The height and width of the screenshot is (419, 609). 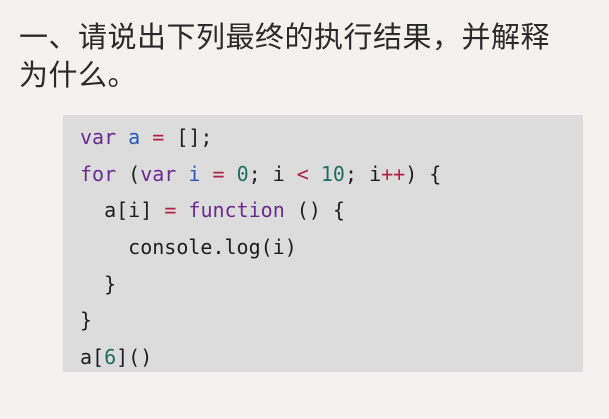 I want to click on code-line-6: }, so click(x=331, y=320).